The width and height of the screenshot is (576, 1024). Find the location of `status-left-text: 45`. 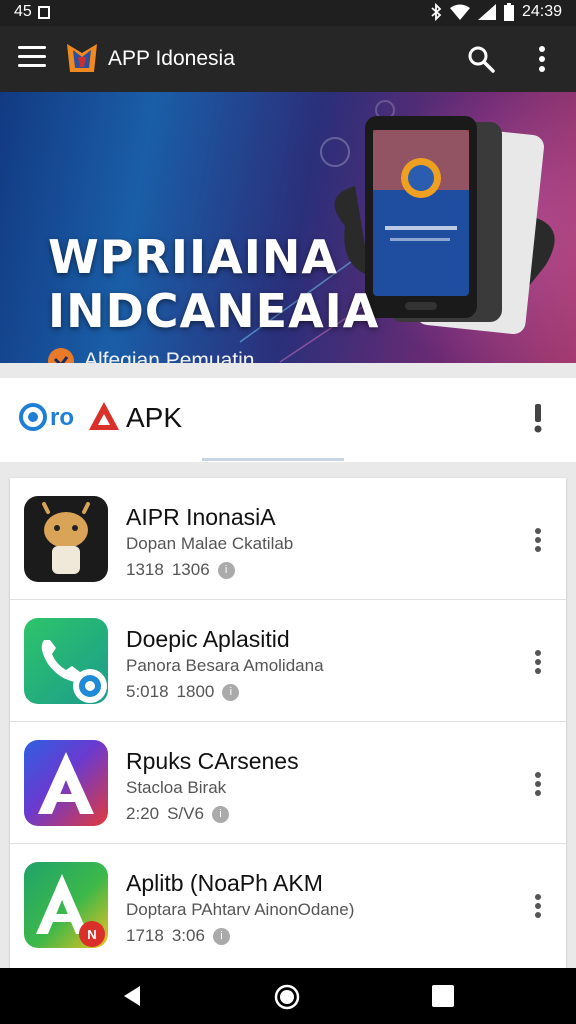

status-left-text: 45 is located at coordinates (23, 11).